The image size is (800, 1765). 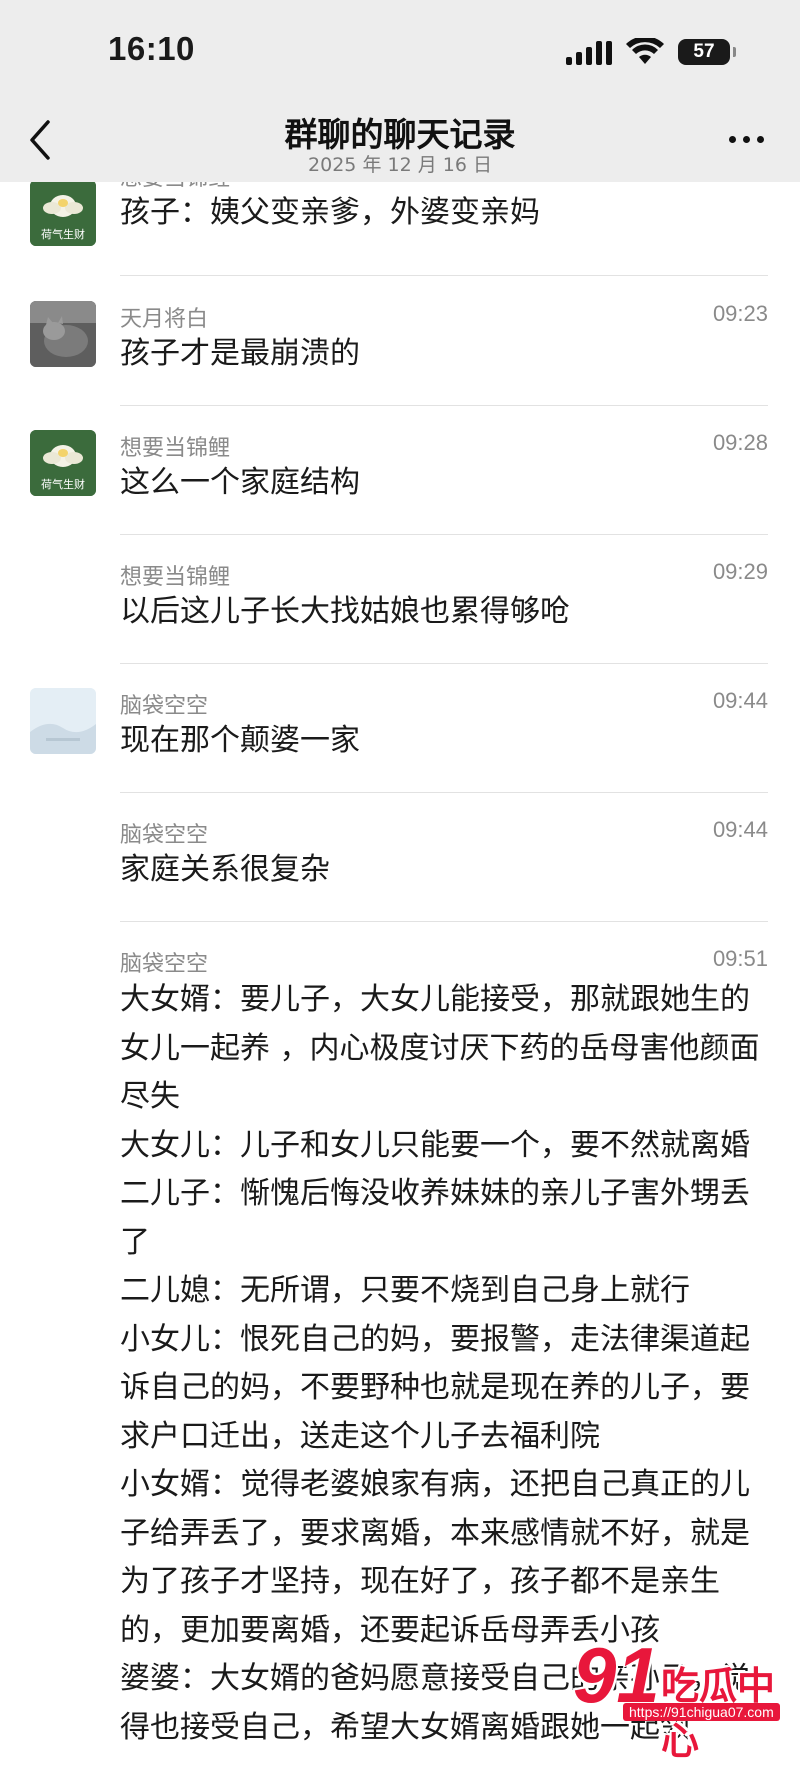 What do you see at coordinates (240, 482) in the screenshot?
I see `message-text: 这么一个家庭结构` at bounding box center [240, 482].